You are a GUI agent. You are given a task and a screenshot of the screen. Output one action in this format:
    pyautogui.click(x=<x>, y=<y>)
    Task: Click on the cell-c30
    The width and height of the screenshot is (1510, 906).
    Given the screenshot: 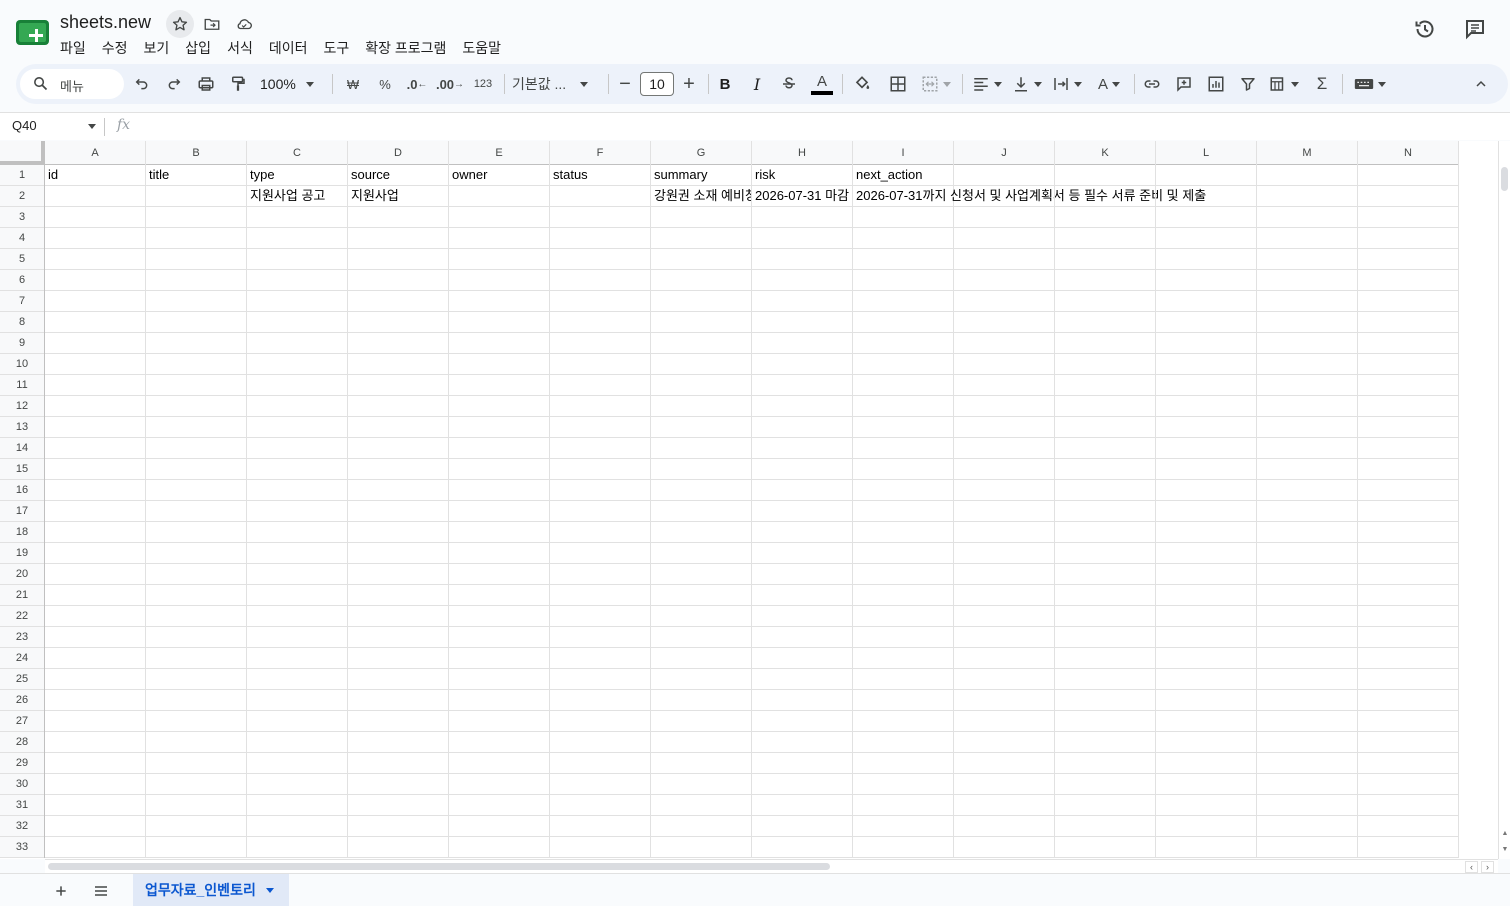 What is the action you would take?
    pyautogui.click(x=297, y=784)
    